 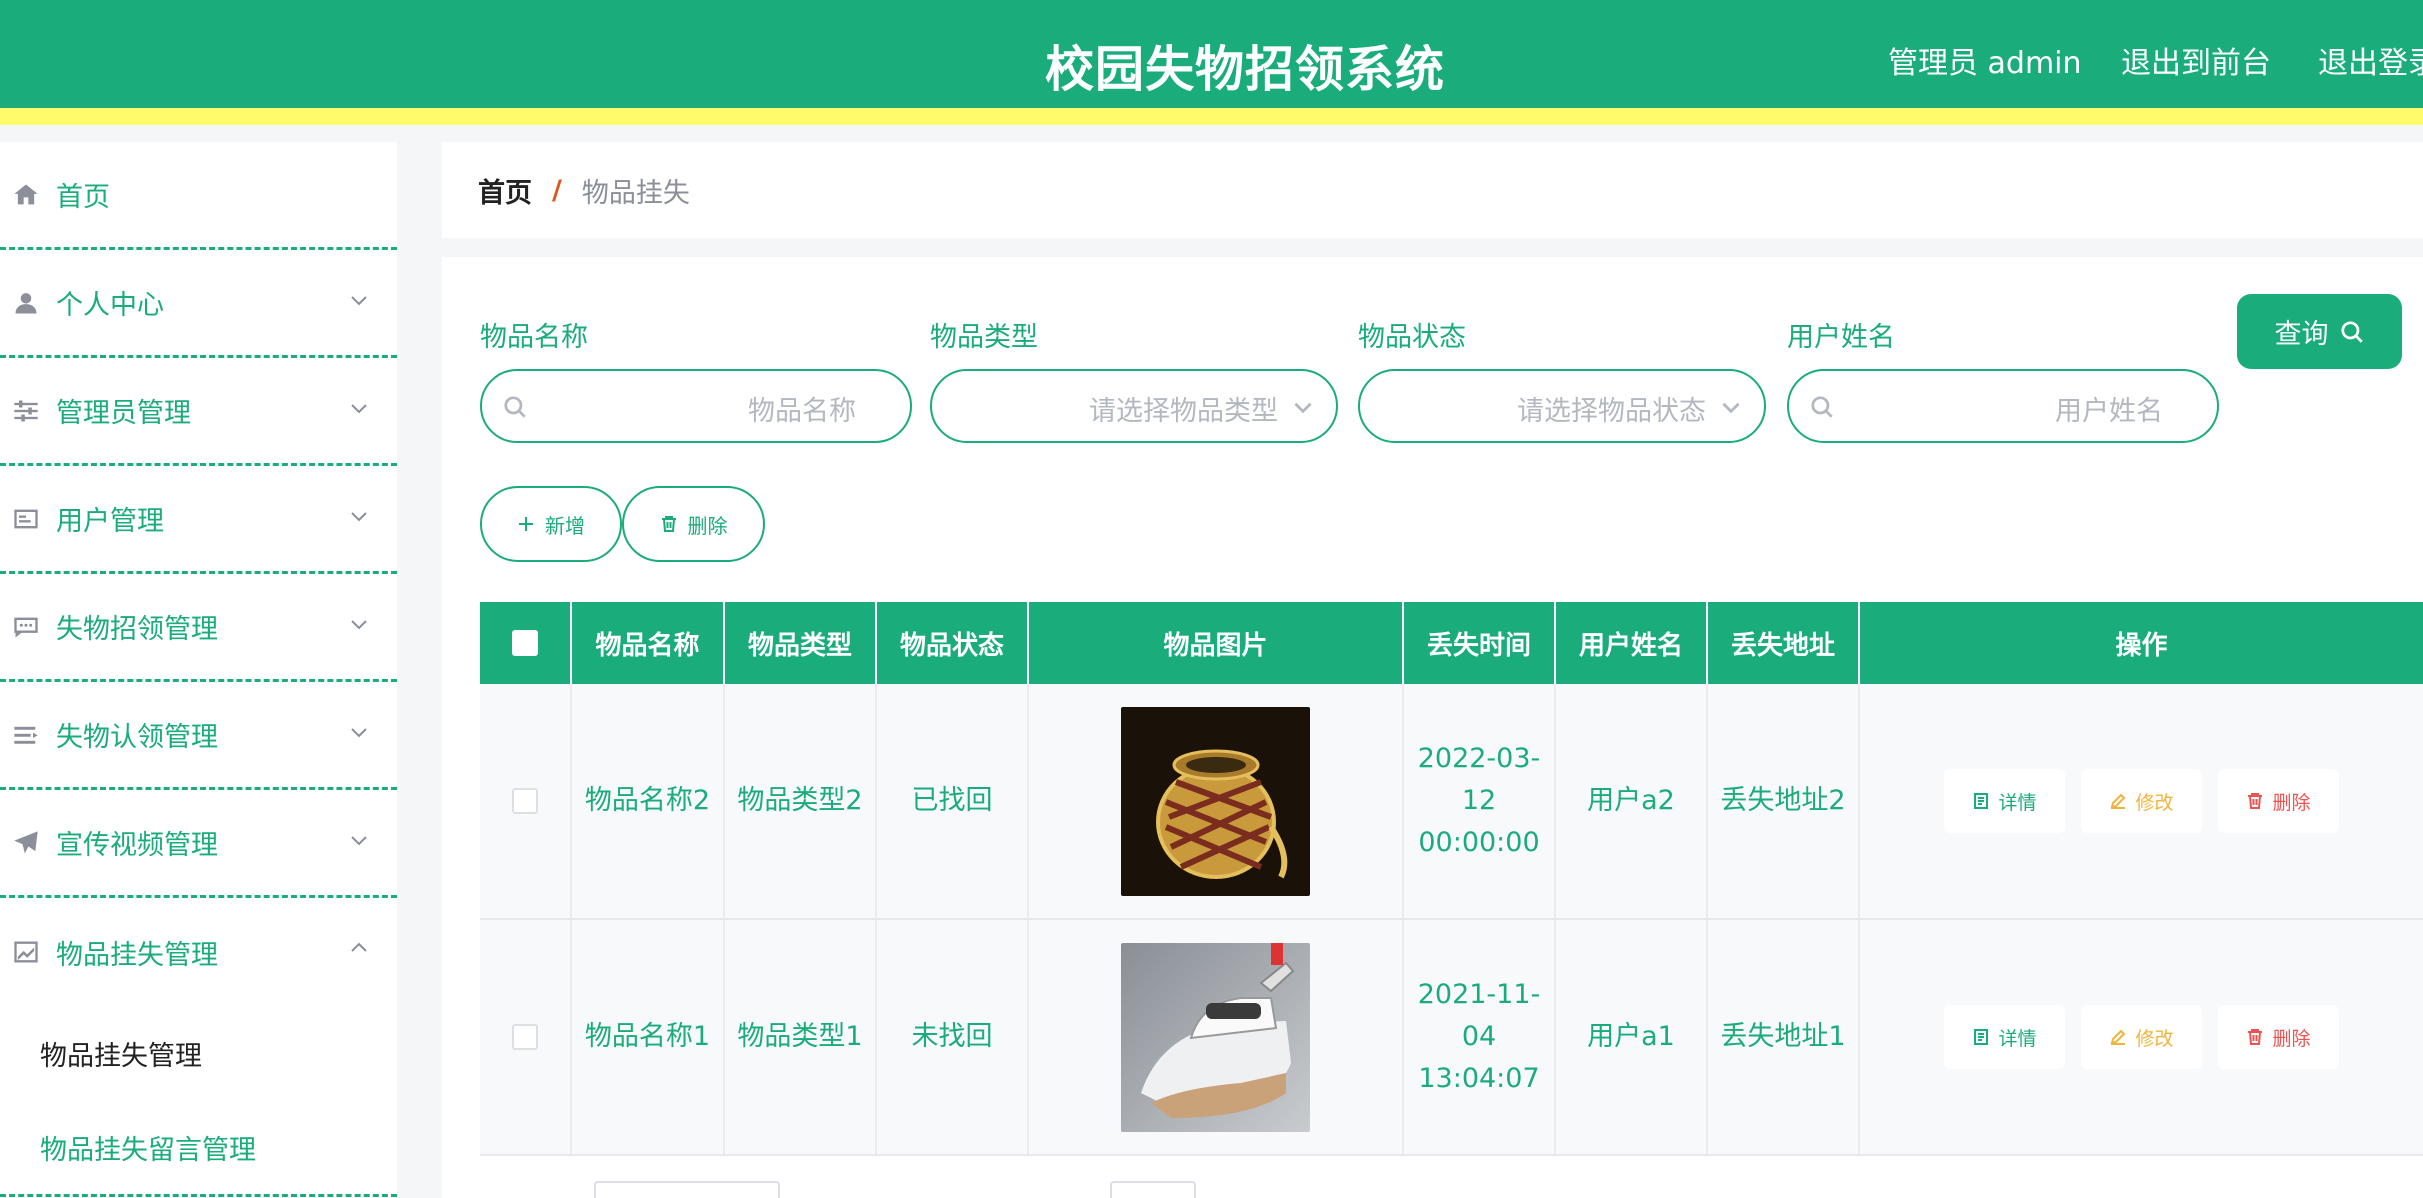 I want to click on sidebar-item-label: 宣传视频管理, so click(x=137, y=845).